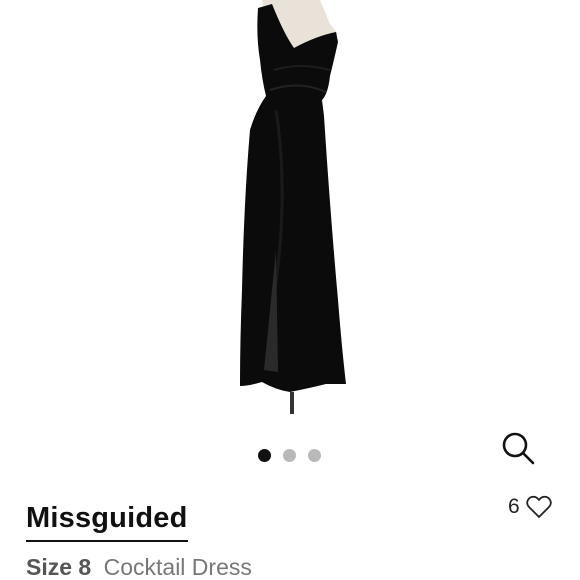 Image resolution: width=580 pixels, height=580 pixels. I want to click on like-button: 6, so click(530, 507).